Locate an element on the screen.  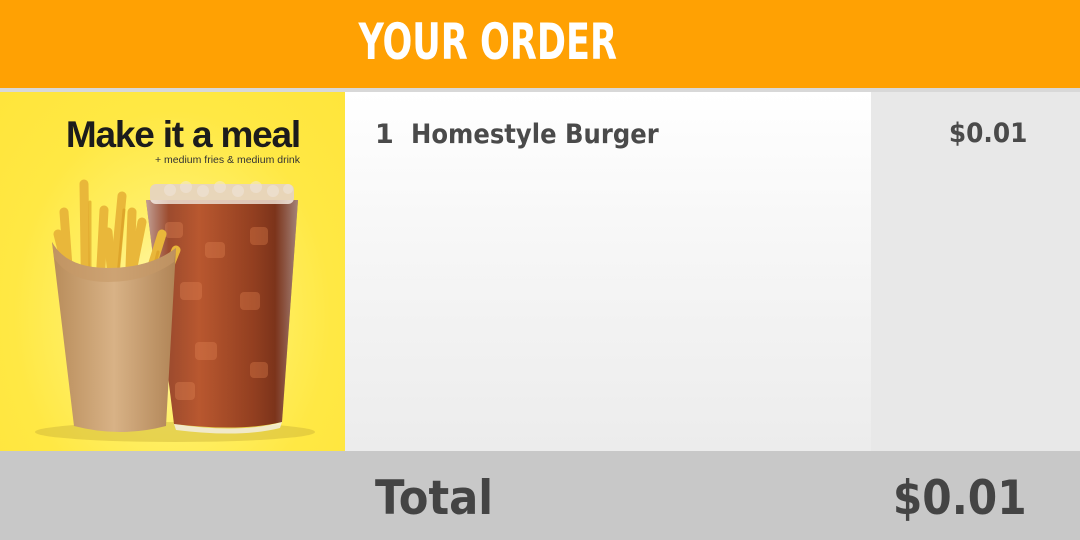
total-label: Total is located at coordinates (434, 498).